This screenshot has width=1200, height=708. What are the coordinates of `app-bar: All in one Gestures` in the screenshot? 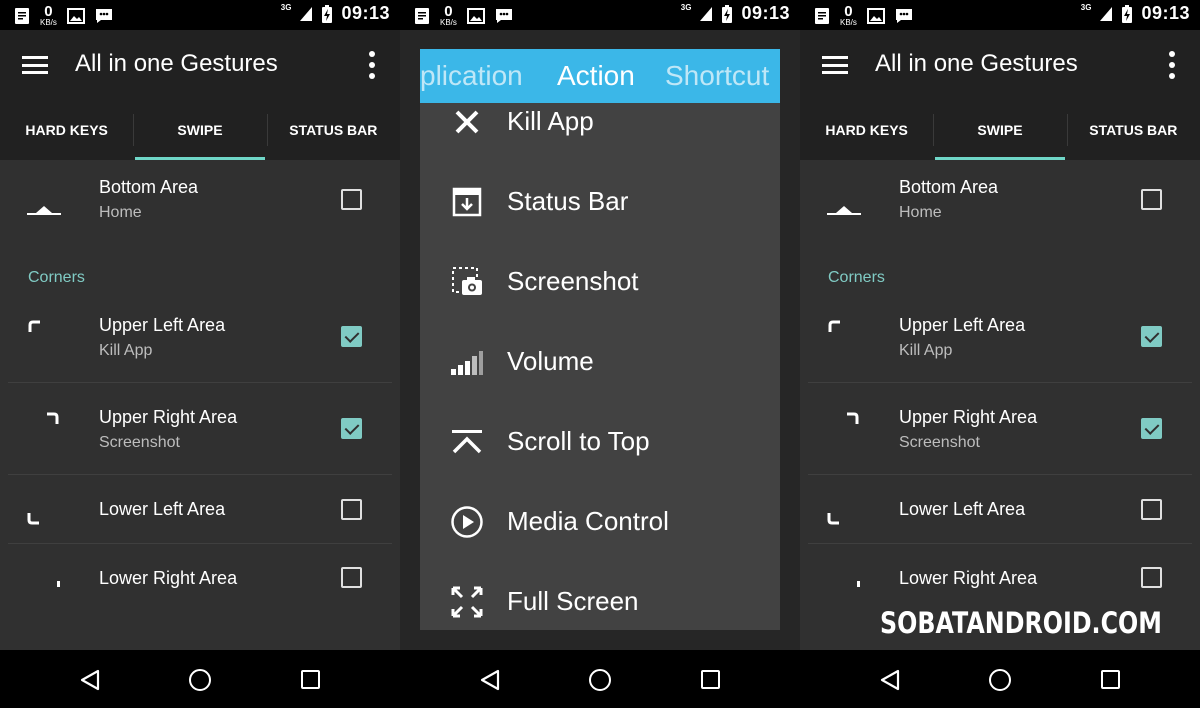 It's located at (1000, 65).